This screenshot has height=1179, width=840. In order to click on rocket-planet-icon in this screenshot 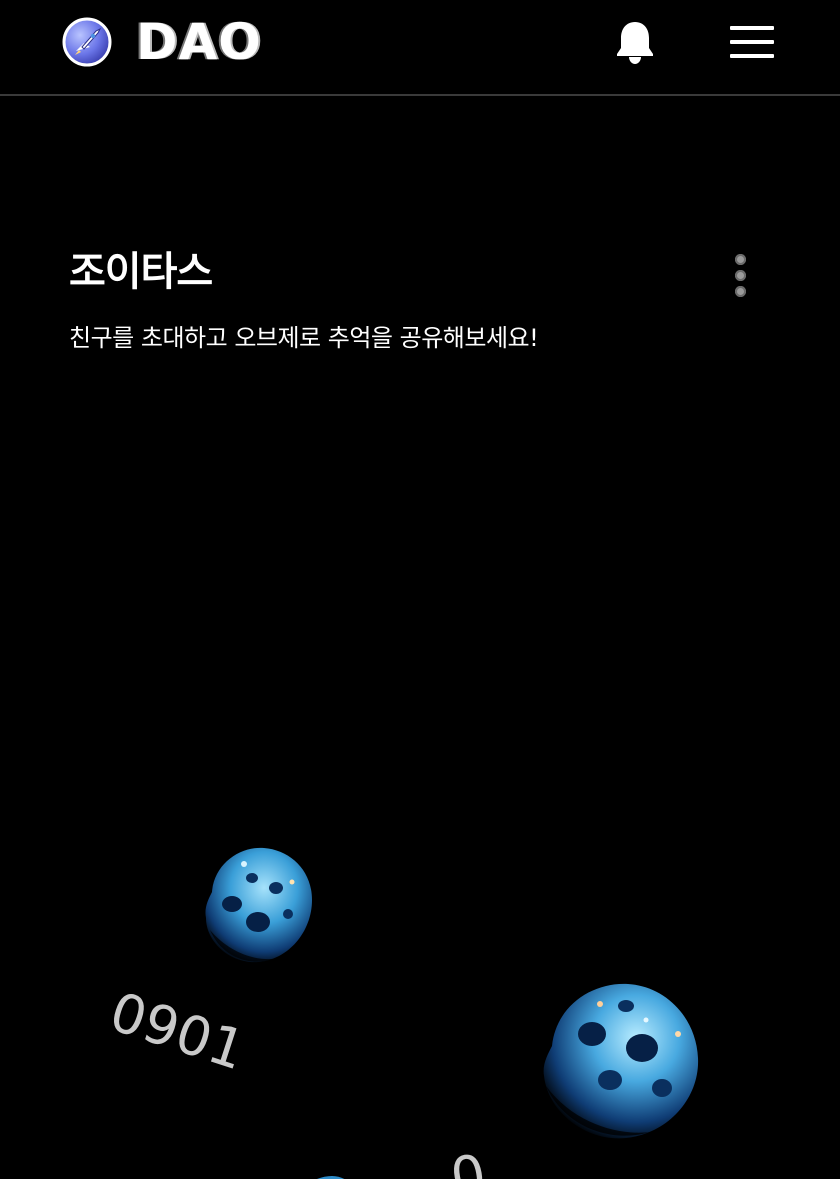, I will do `click(87, 42)`.